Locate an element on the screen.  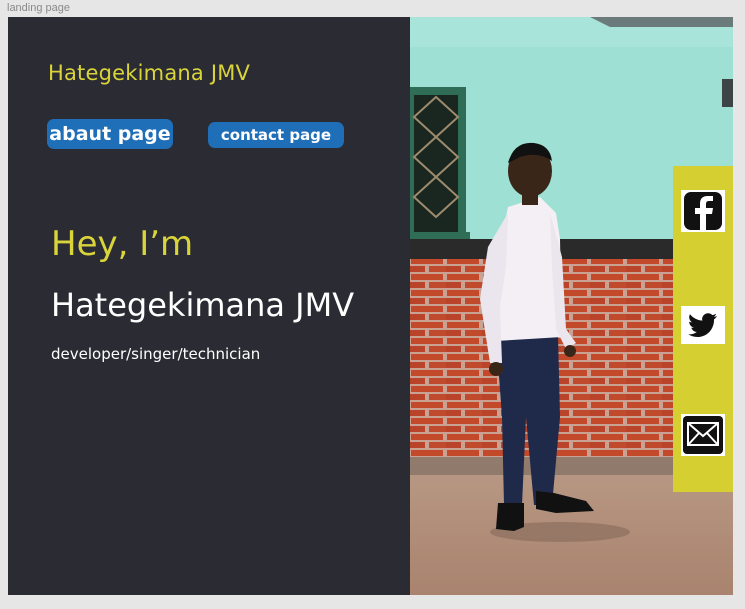
social-bar is located at coordinates (703, 329).